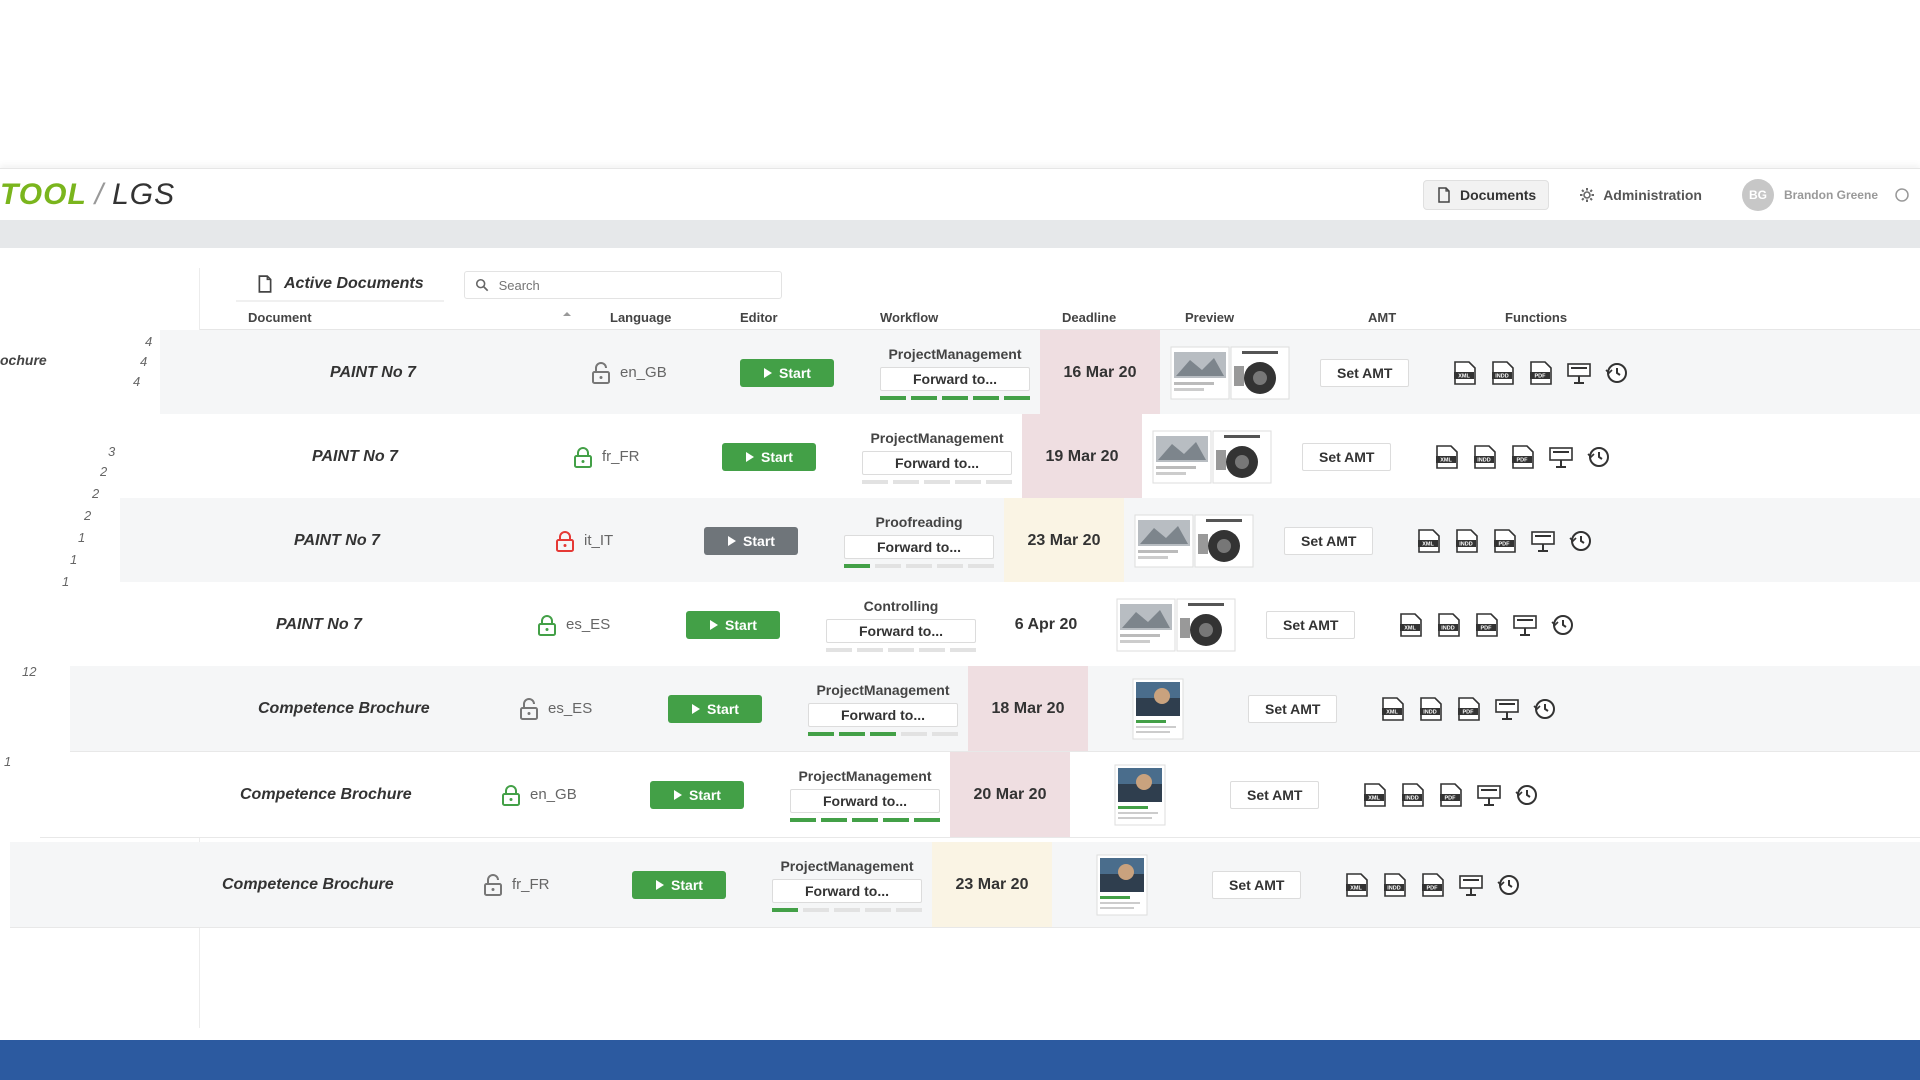 Image resolution: width=1920 pixels, height=1080 pixels. Describe the element at coordinates (87, 194) in the screenshot. I see `app-logo: TOOL / LGS` at that location.